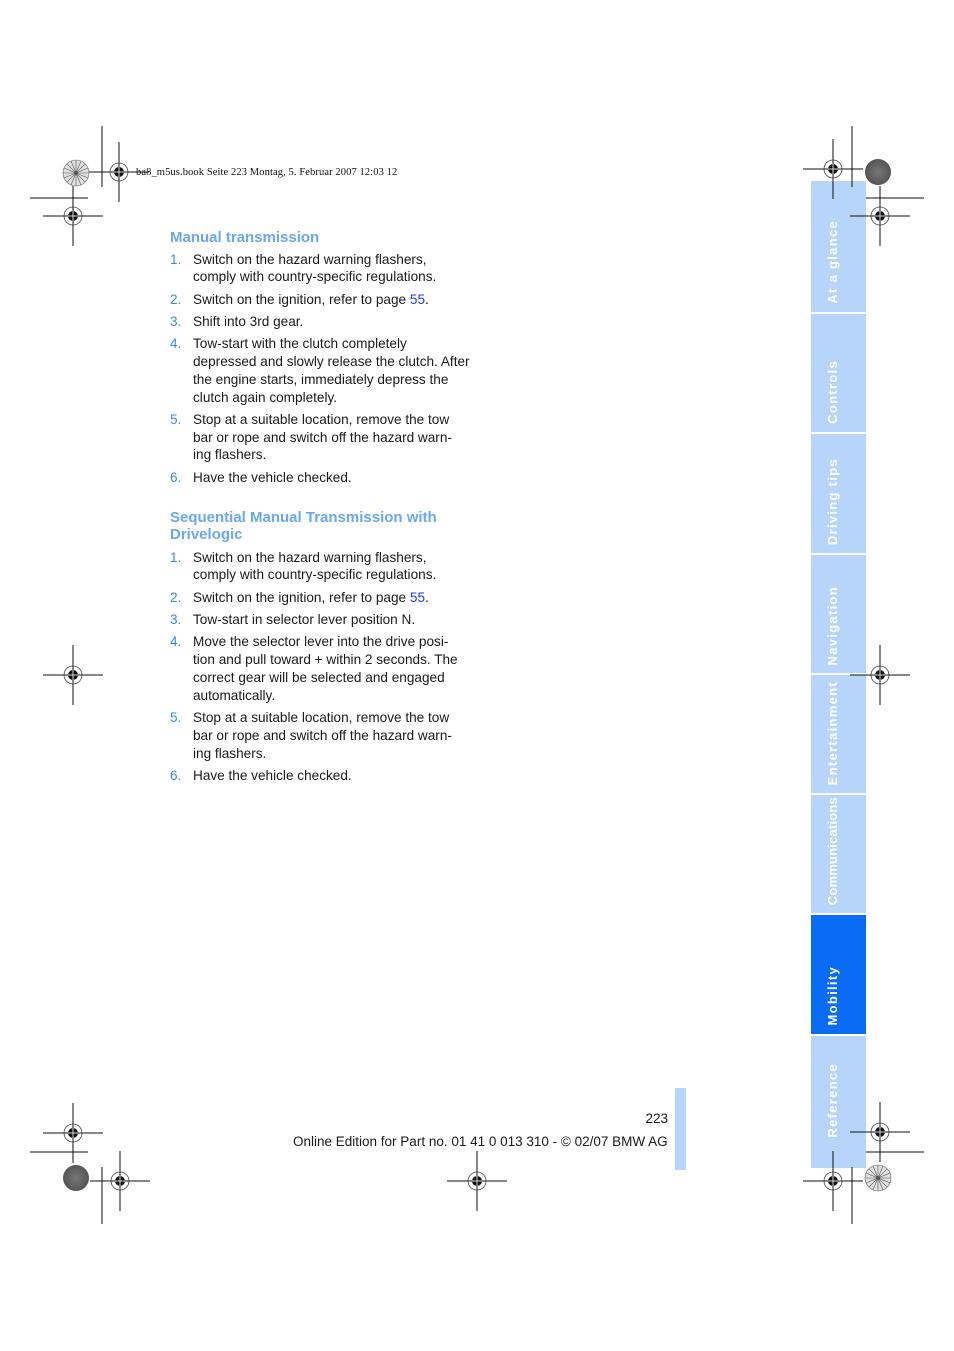 The image size is (954, 1351). I want to click on step-text: Shift into 3rd gear., so click(248, 321).